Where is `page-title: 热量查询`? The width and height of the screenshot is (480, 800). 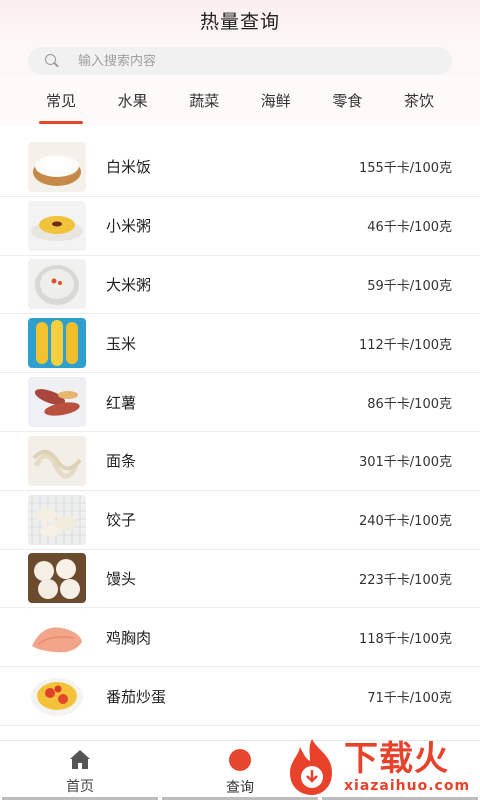
page-title: 热量查询 is located at coordinates (239, 21).